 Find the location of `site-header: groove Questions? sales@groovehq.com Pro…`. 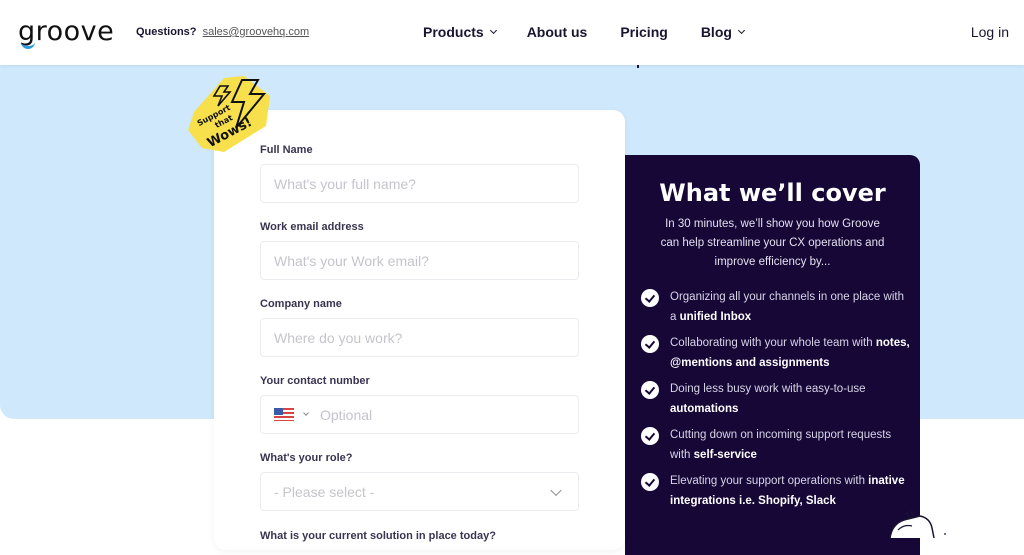

site-header: groove Questions? sales@groovehq.com Pro… is located at coordinates (512, 32).